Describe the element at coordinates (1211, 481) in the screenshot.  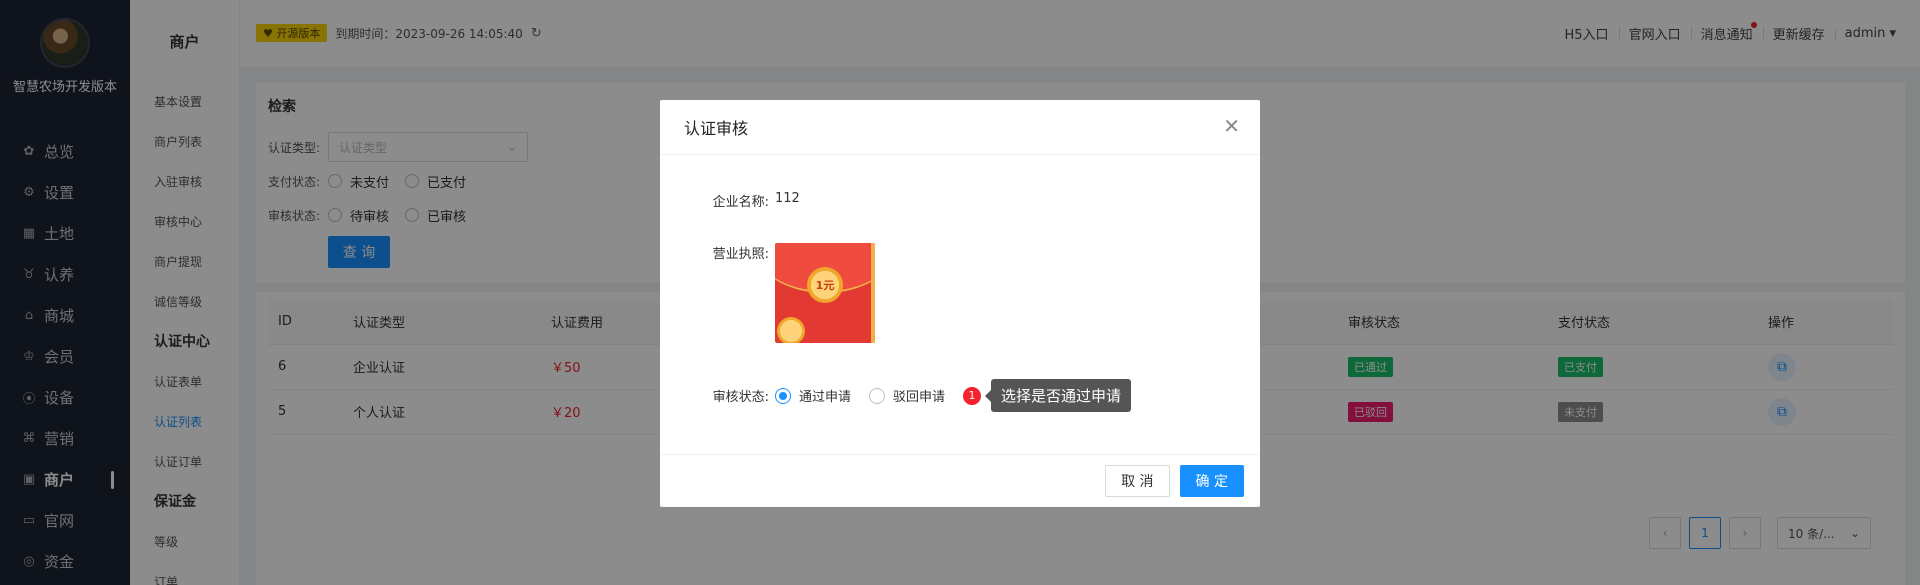
I see `confirm-button: 确 定` at that location.